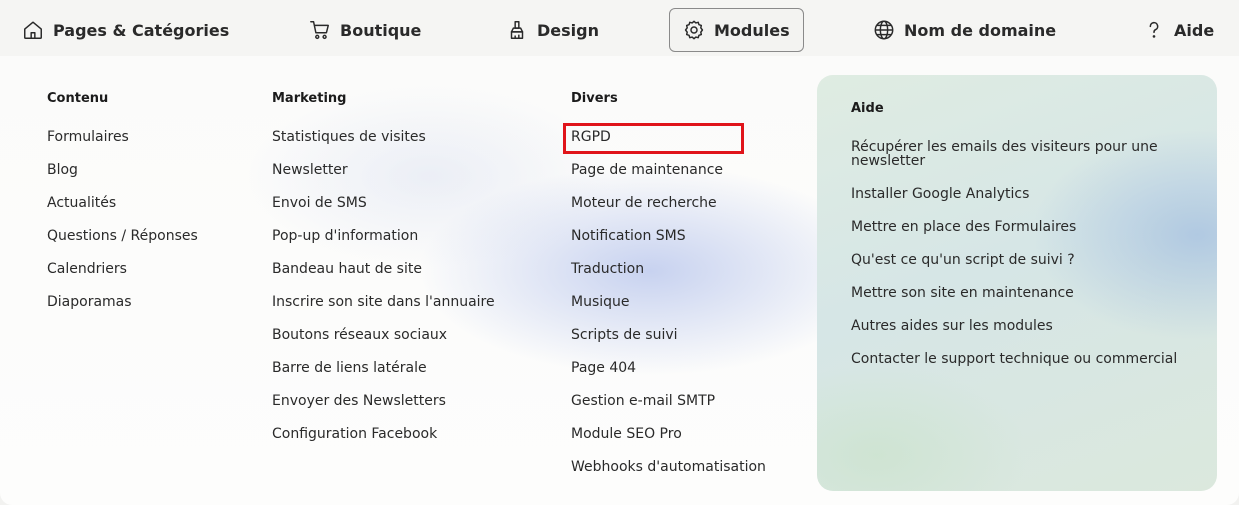  Describe the element at coordinates (653, 138) in the screenshot. I see `rgpd-highlight-box` at that location.